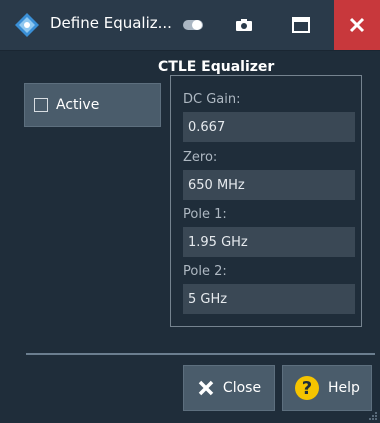  I want to click on pole1-label: Pole 1:, so click(205, 214).